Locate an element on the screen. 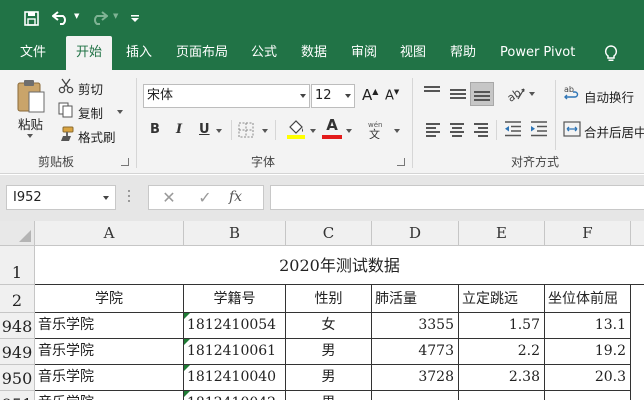 This screenshot has width=644, height=400. header-cell-college: 学院 is located at coordinates (109, 299).